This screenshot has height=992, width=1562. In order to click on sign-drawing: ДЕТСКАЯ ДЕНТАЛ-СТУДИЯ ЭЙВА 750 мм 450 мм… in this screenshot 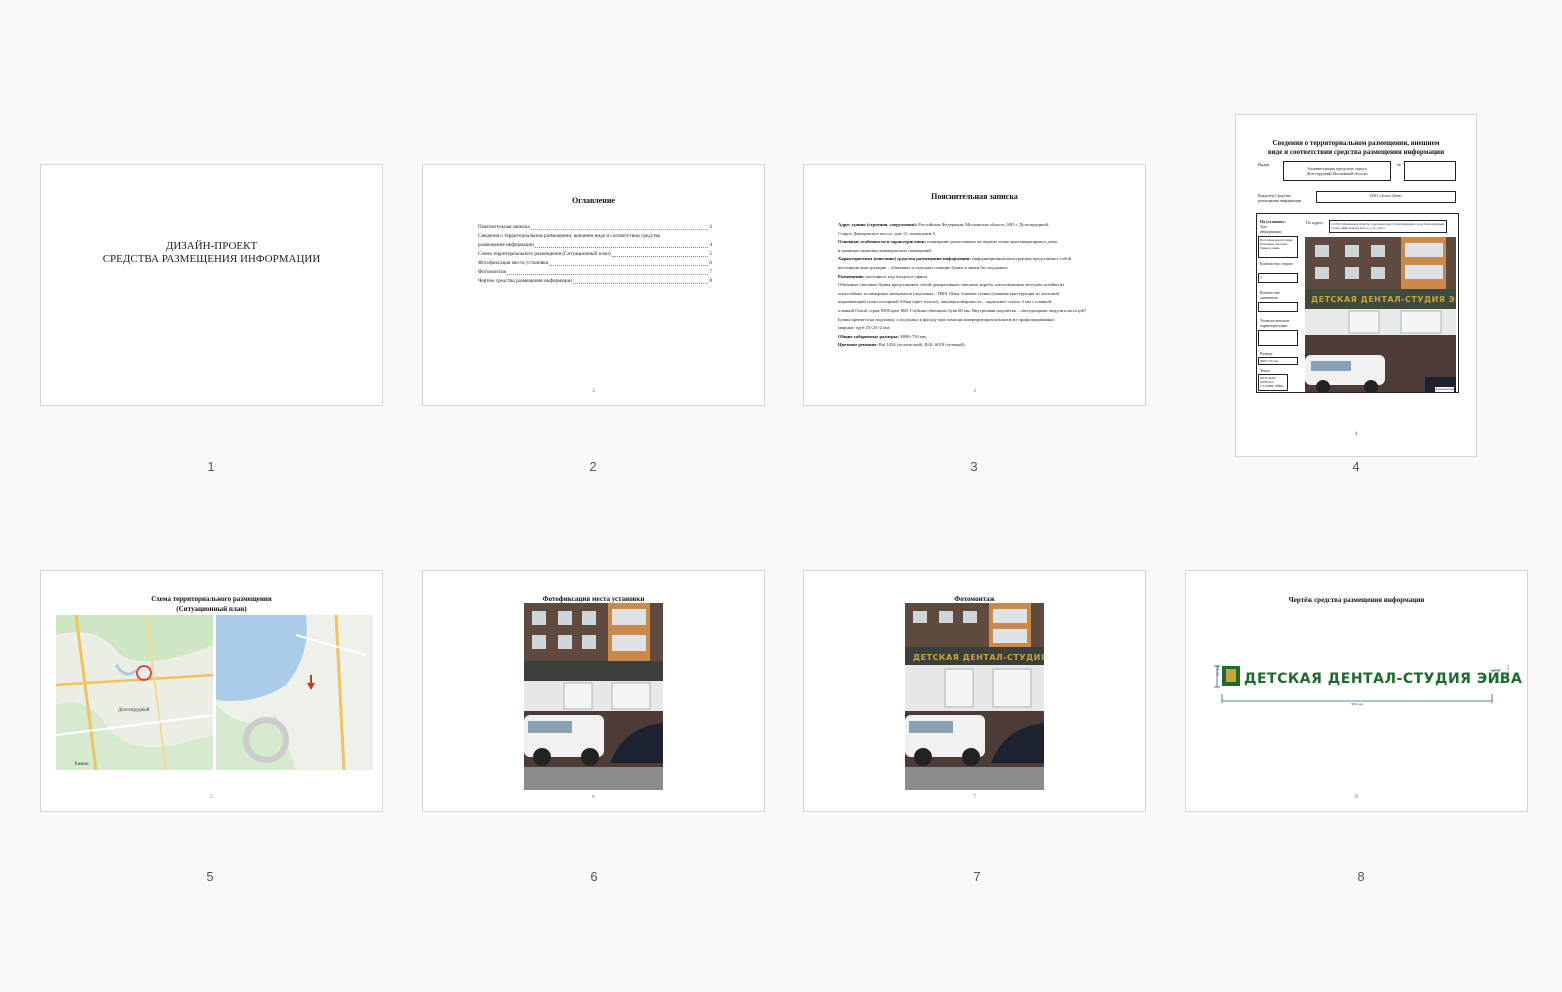, I will do `click(1368, 685)`.